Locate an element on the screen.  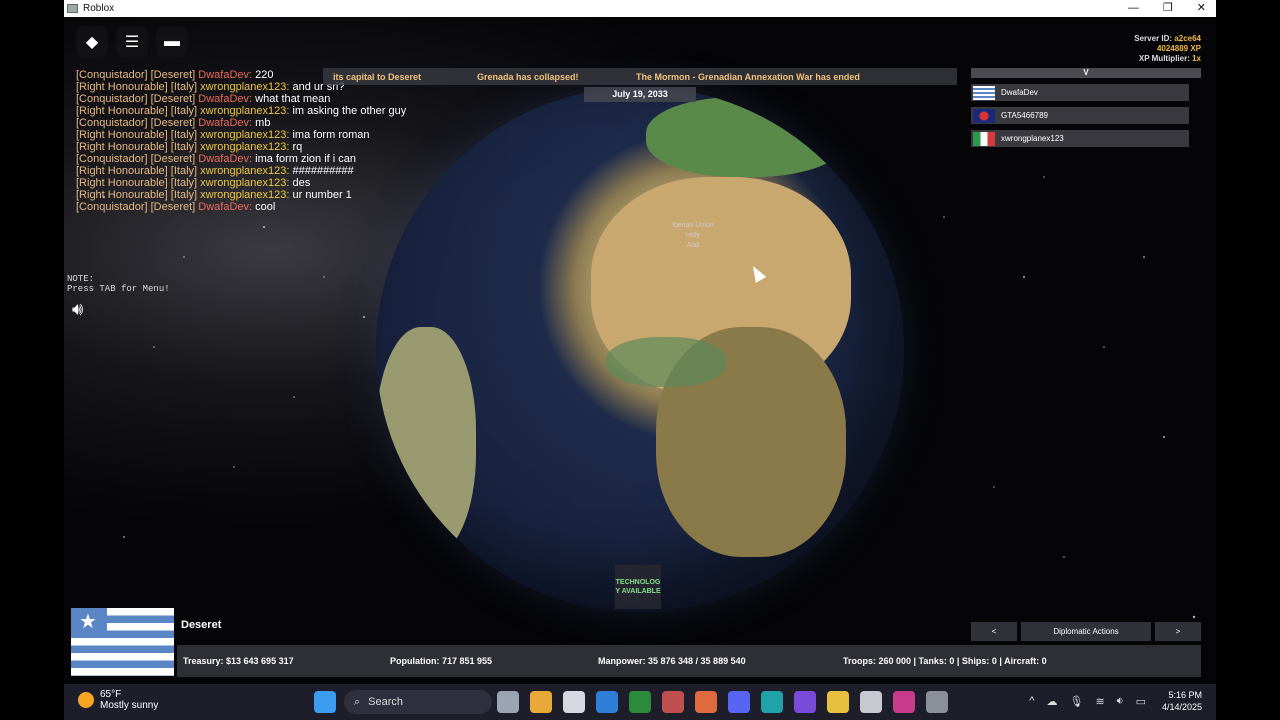
server-id-label: Server ID: is located at coordinates (1153, 38).